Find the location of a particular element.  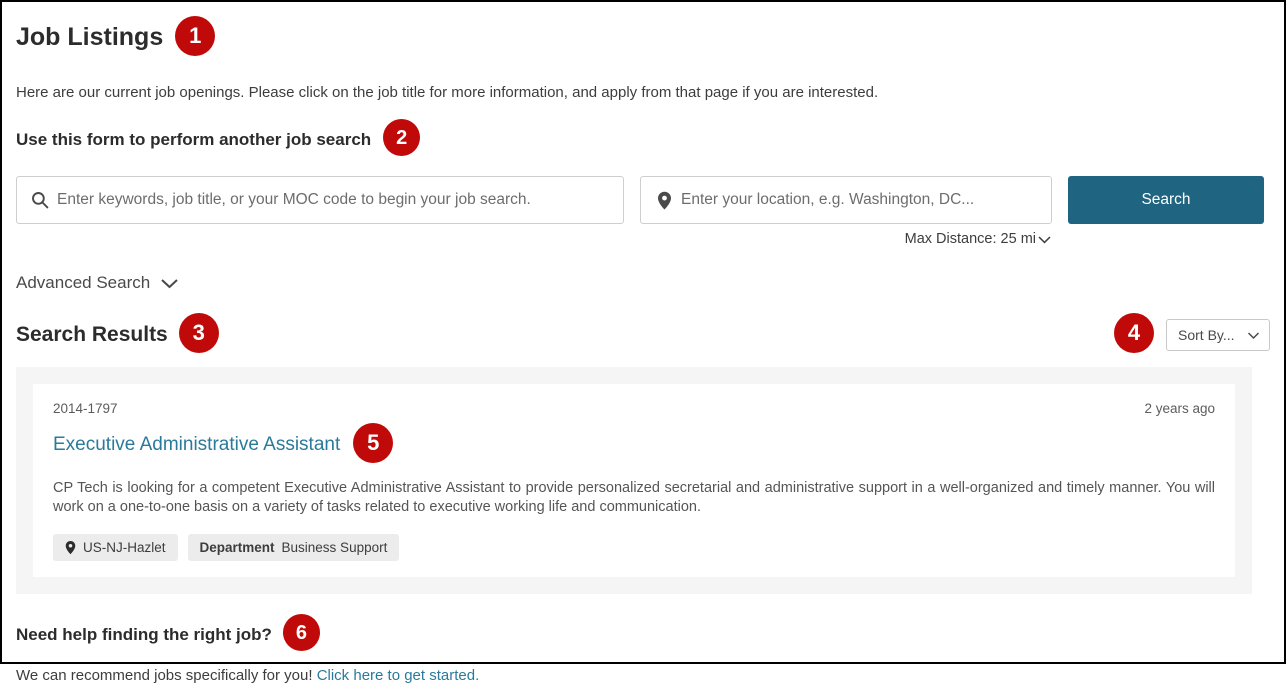

help-title: Need help finding the right job? 6 is located at coordinates (643, 633).